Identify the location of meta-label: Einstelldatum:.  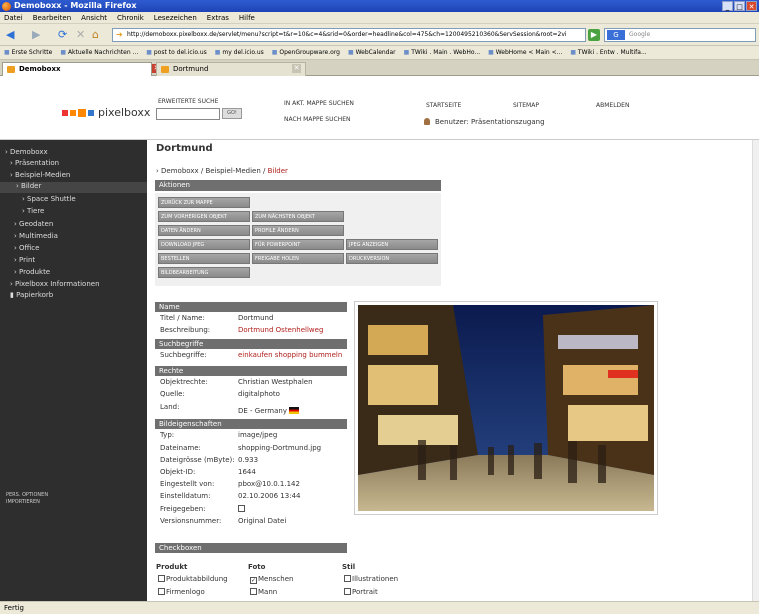
(185, 496).